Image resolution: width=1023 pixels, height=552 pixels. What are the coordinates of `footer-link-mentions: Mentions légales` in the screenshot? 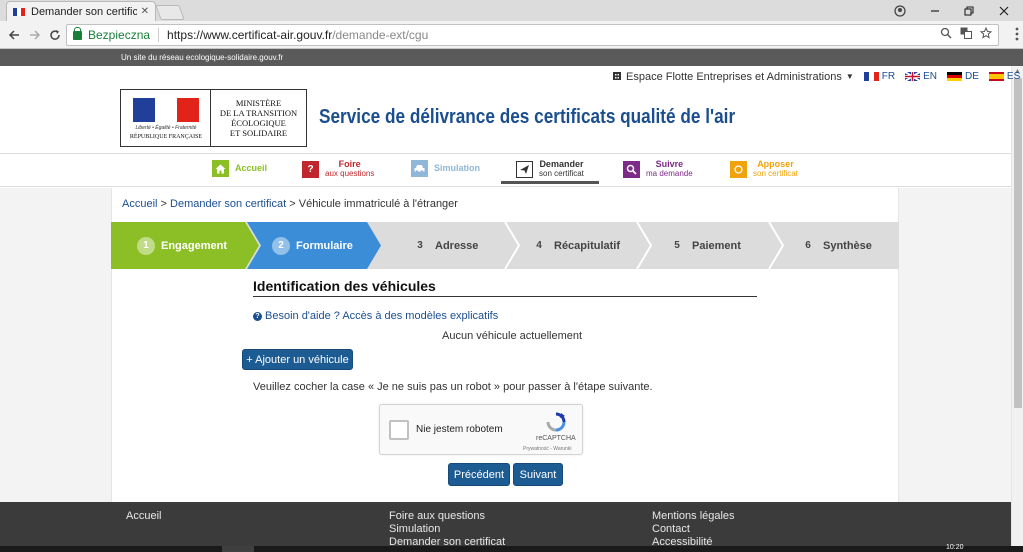 It's located at (693, 516).